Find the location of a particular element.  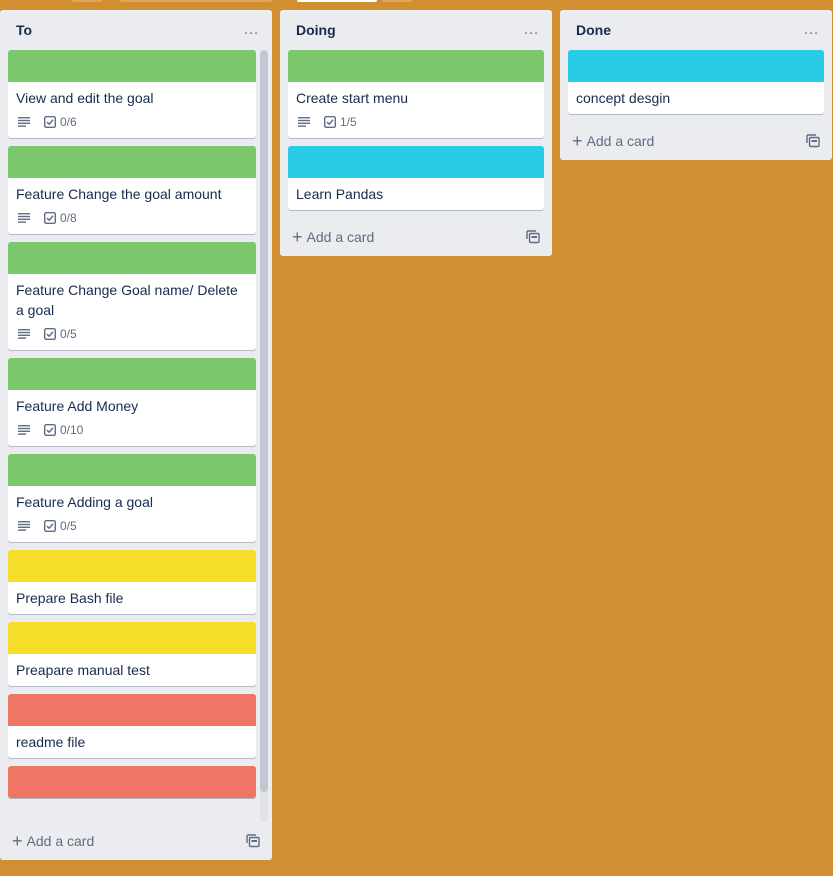

card: concept desgin is located at coordinates (696, 82).